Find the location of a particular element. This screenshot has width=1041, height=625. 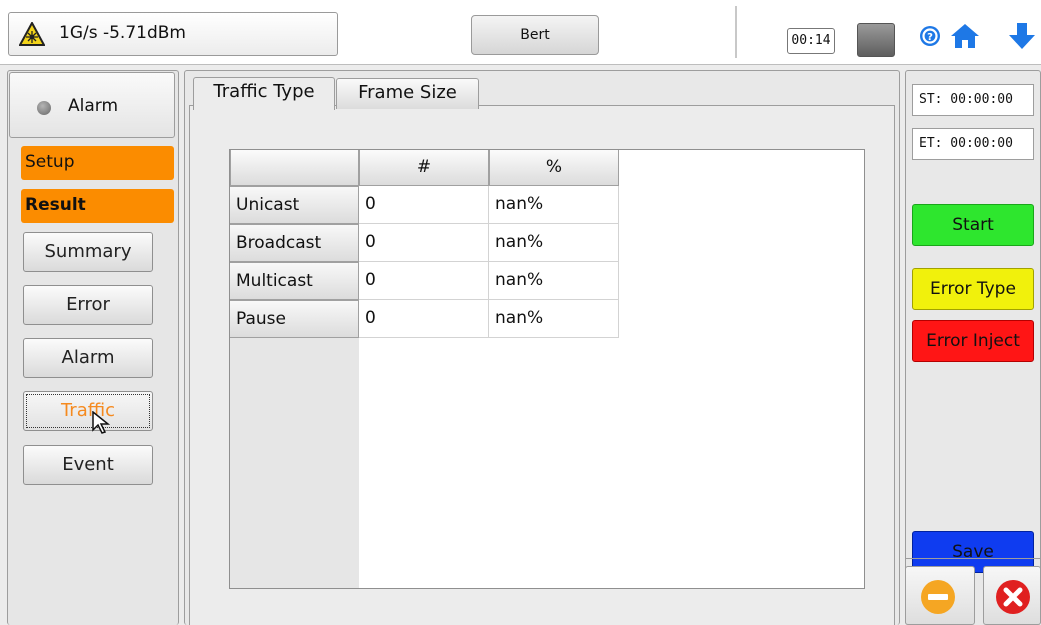

nav-summary-button: Summary is located at coordinates (88, 252).